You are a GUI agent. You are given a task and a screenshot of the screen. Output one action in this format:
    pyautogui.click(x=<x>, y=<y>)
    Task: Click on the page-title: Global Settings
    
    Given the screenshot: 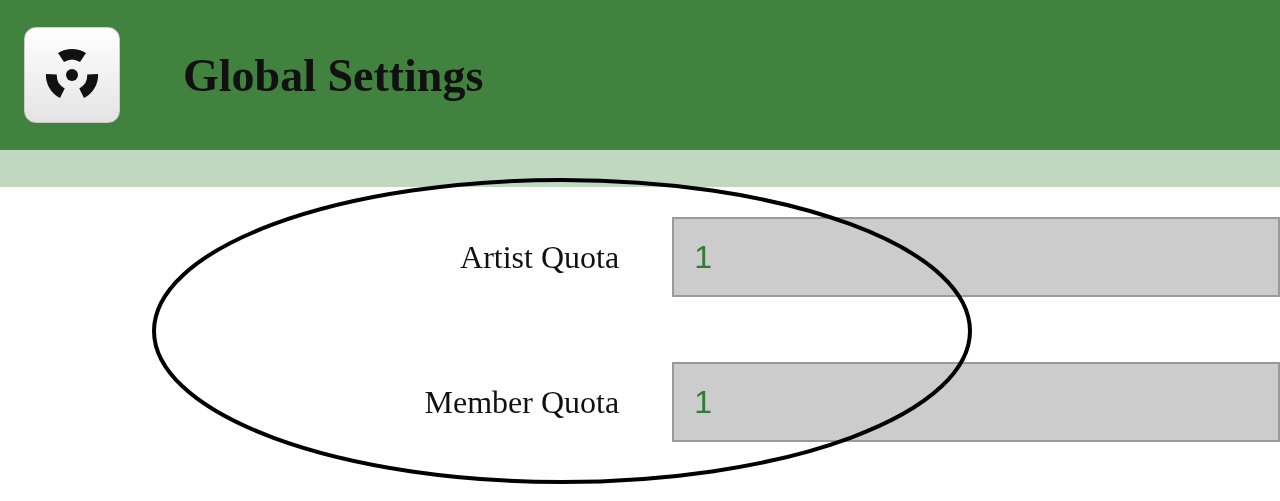 What is the action you would take?
    pyautogui.click(x=333, y=75)
    